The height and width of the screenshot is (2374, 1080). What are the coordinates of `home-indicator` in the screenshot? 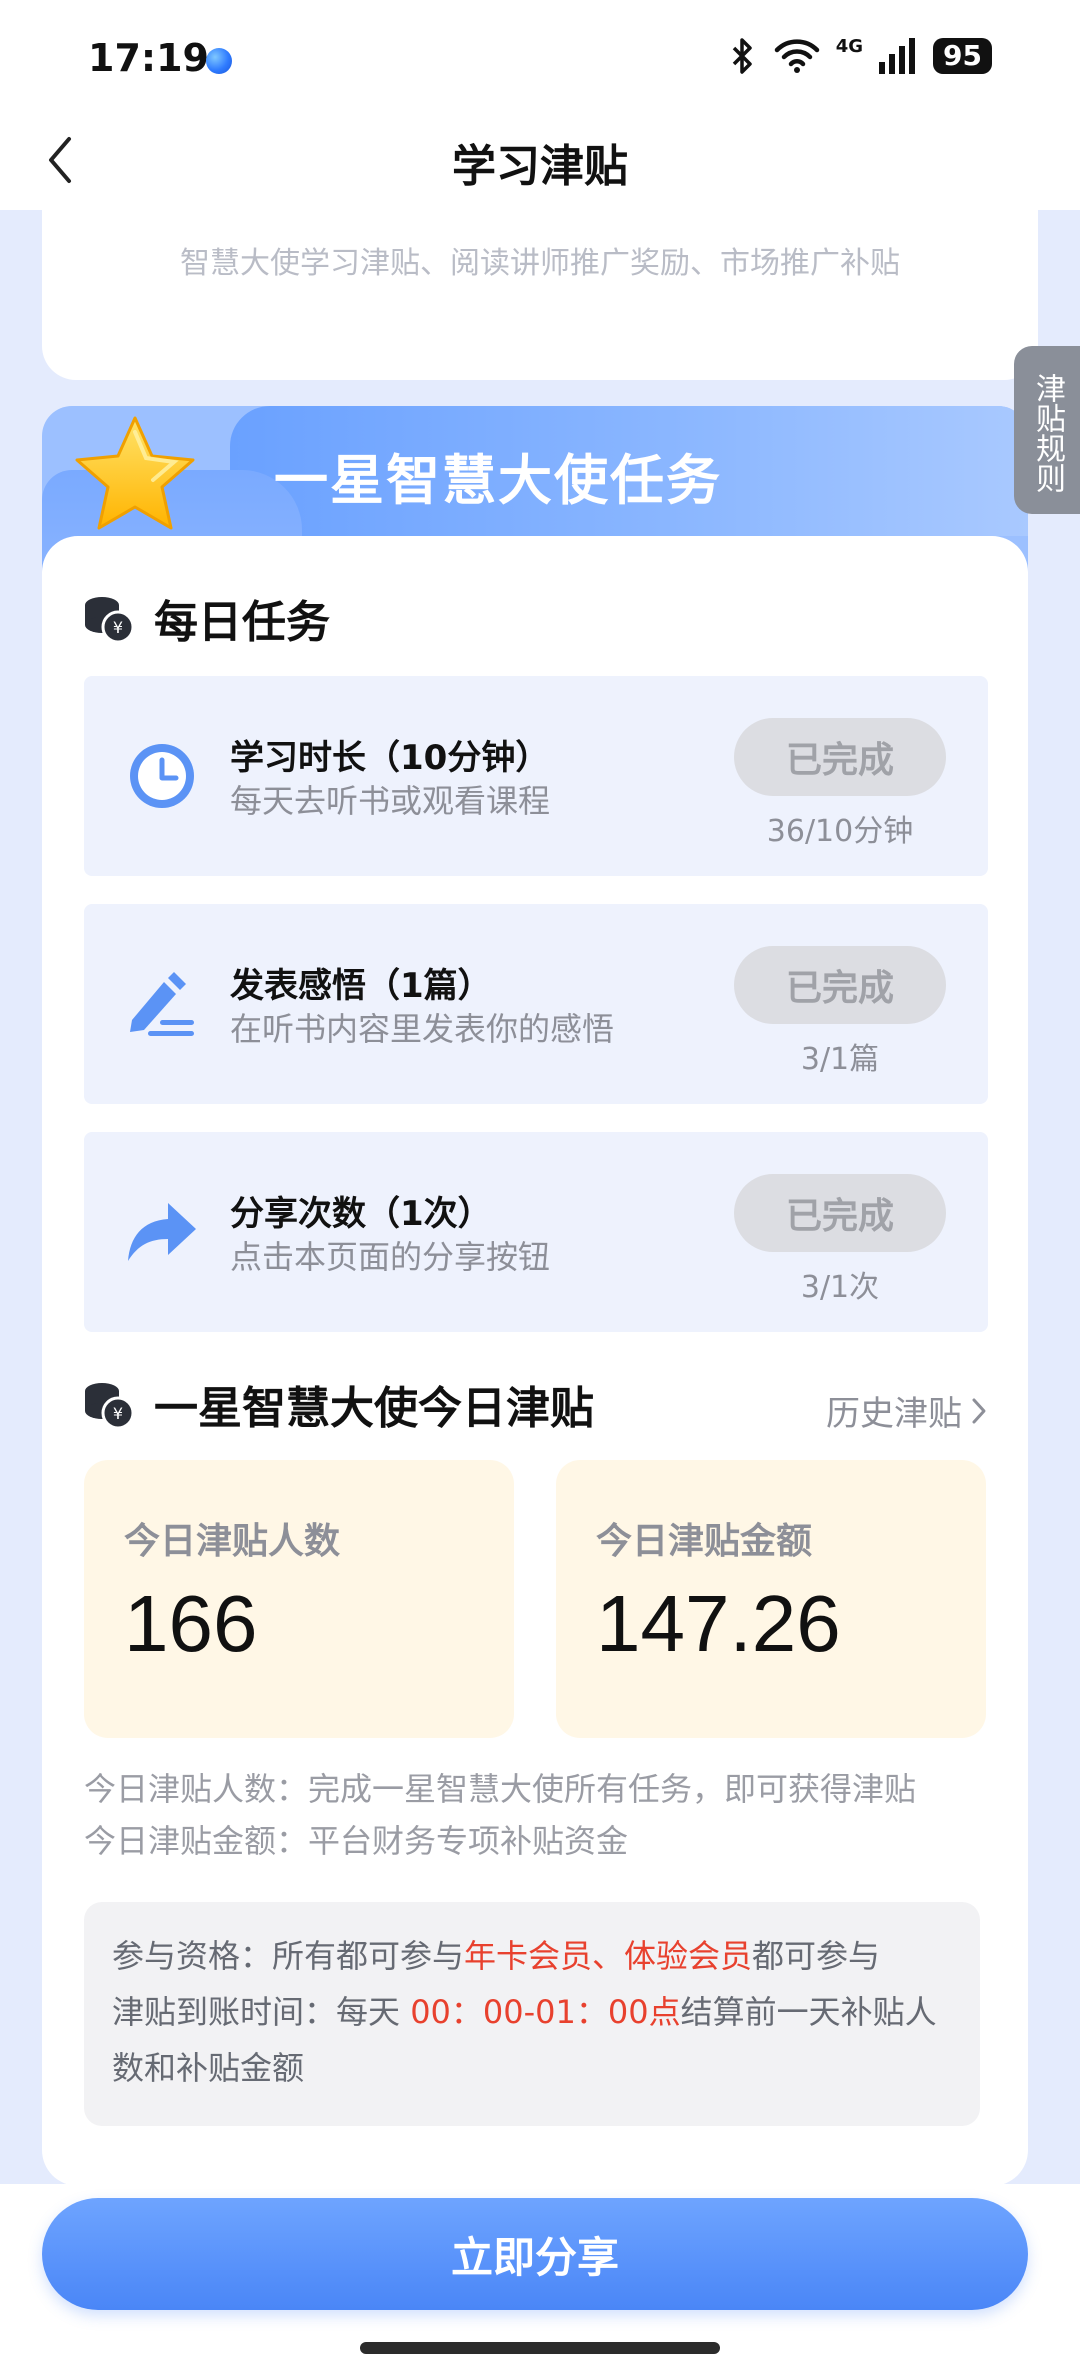 It's located at (540, 2348).